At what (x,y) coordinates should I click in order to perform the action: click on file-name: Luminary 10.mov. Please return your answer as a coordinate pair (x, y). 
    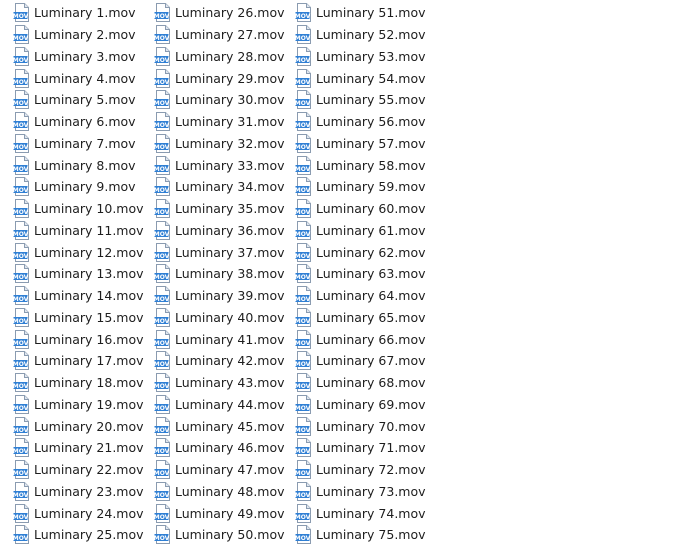
    Looking at the image, I should click on (89, 209).